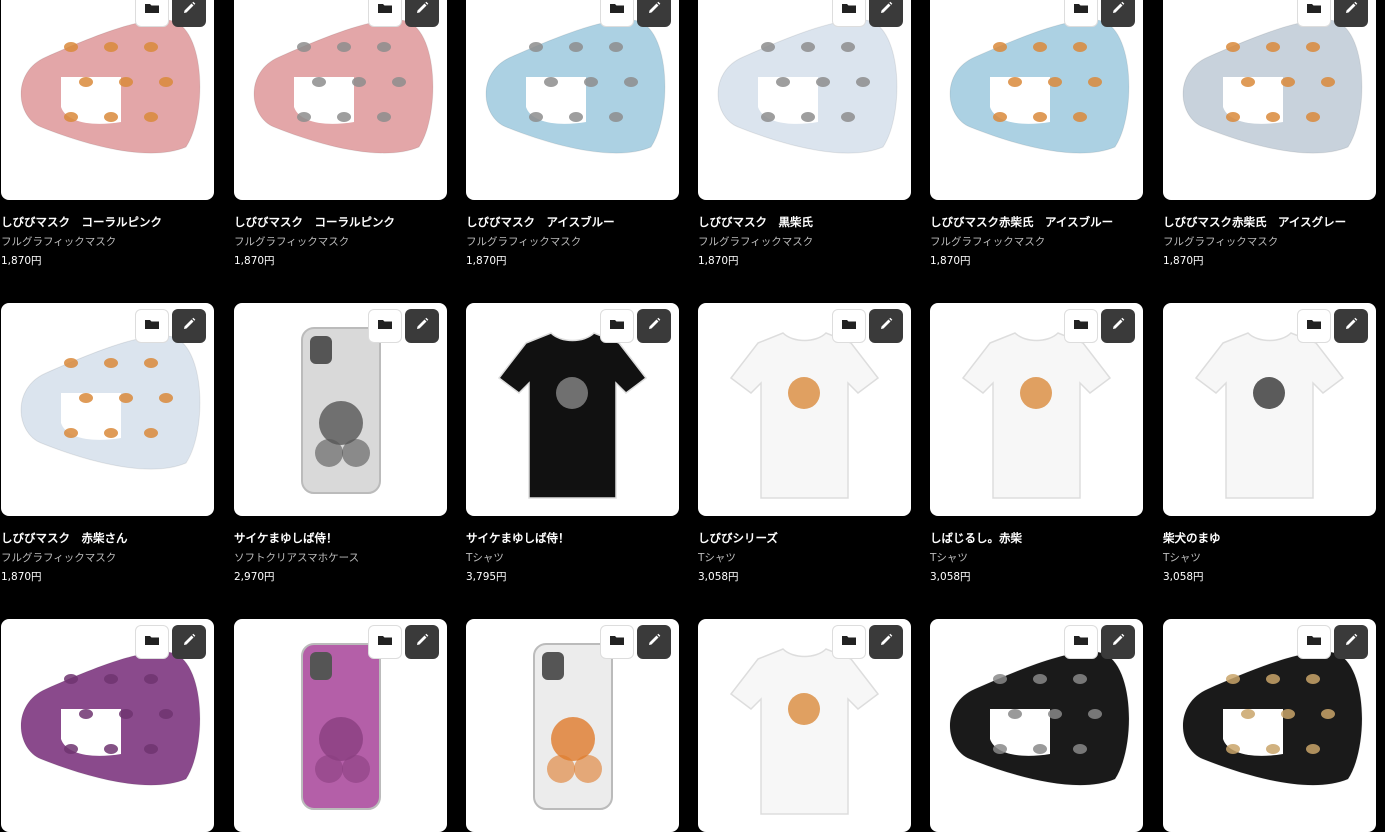 This screenshot has height=832, width=1385. Describe the element at coordinates (738, 538) in the screenshot. I see `product-title: しびびシリーズ` at that location.